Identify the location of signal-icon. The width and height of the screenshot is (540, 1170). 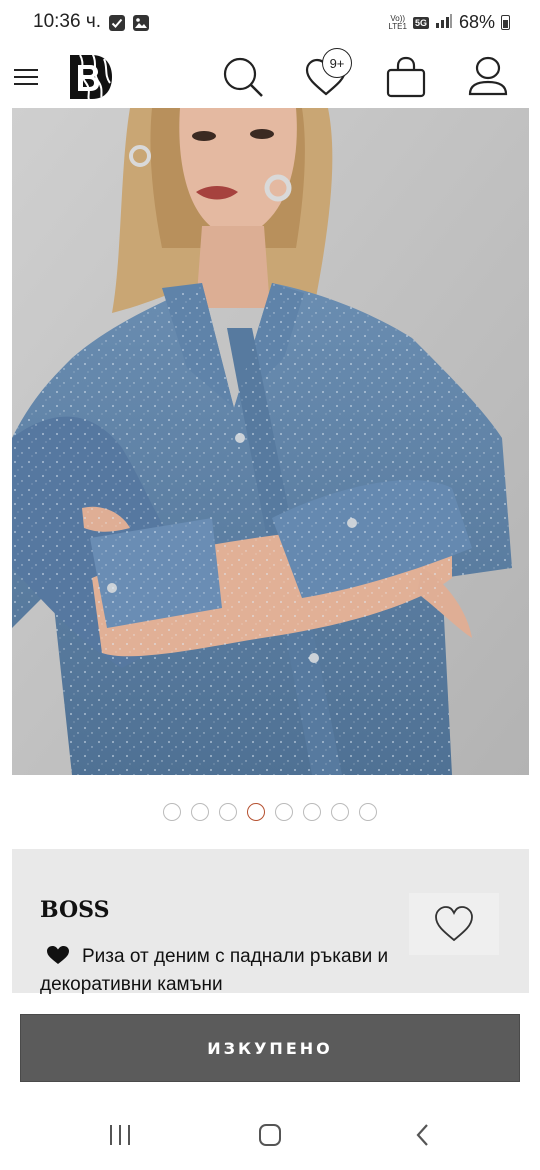
(444, 23).